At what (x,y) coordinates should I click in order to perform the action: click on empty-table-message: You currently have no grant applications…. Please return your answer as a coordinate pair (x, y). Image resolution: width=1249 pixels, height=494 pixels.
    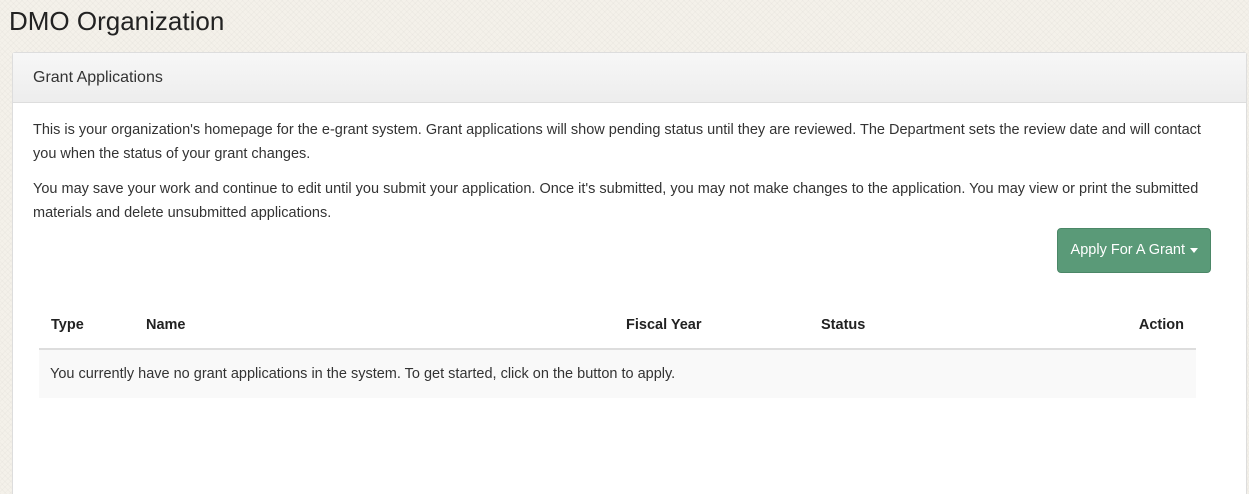
    Looking at the image, I should click on (617, 373).